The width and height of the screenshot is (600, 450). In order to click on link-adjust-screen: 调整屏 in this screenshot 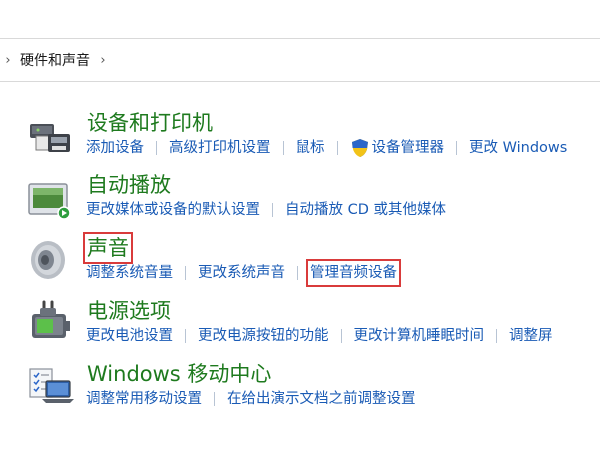, I will do `click(531, 336)`.